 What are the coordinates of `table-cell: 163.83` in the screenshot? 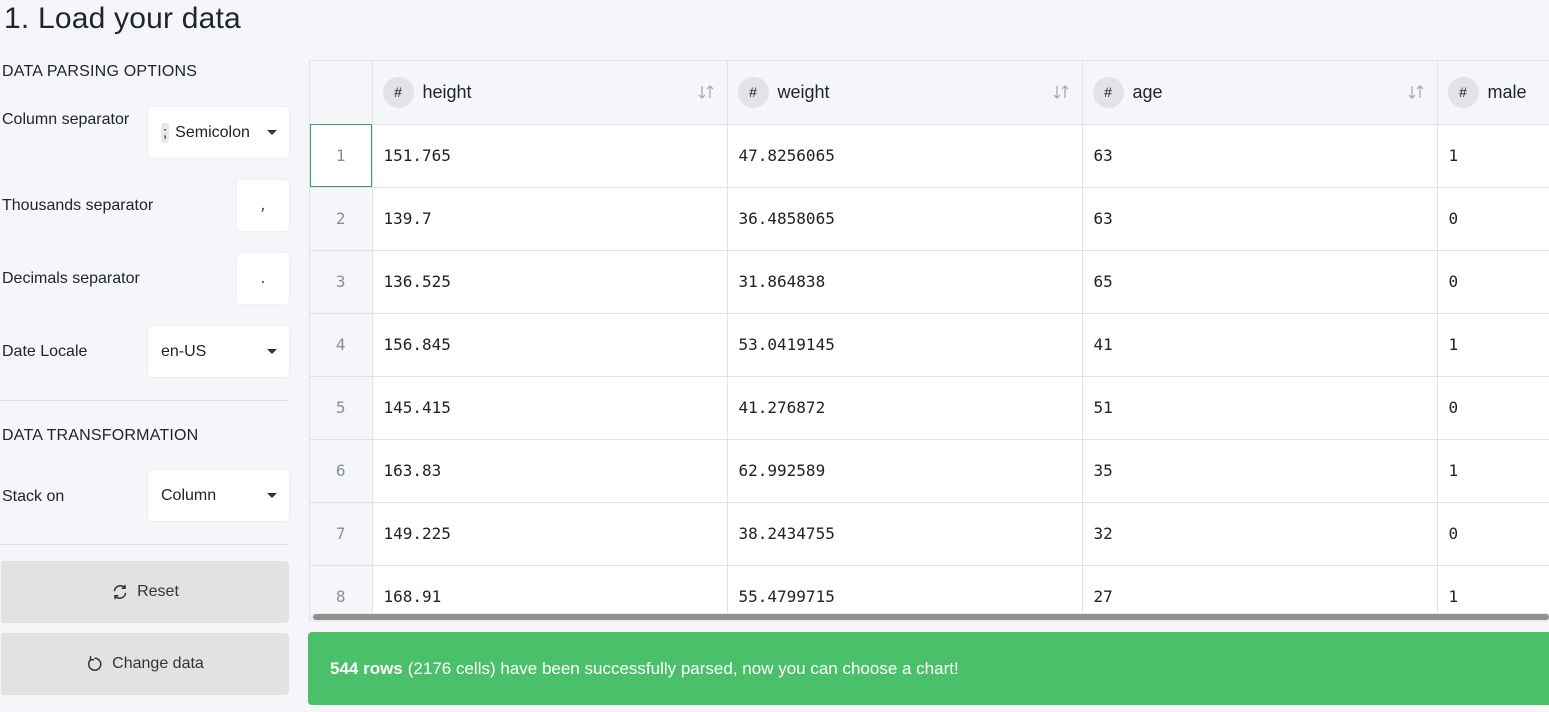 It's located at (550, 471).